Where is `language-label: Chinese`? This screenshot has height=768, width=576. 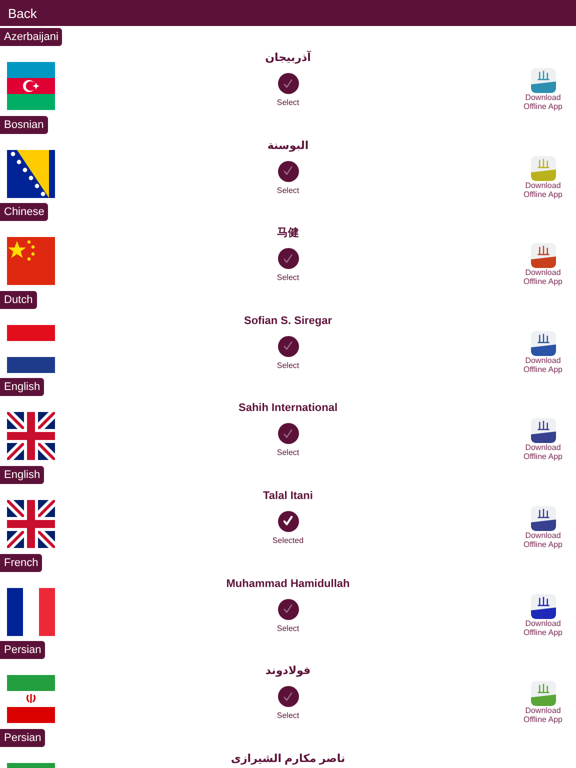 language-label: Chinese is located at coordinates (24, 212).